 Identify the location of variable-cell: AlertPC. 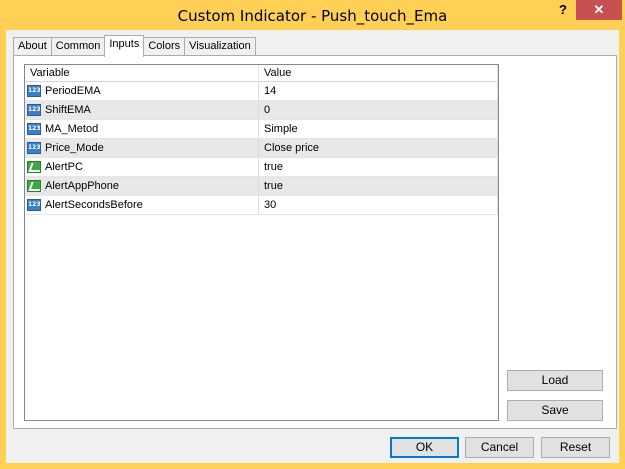
(142, 167).